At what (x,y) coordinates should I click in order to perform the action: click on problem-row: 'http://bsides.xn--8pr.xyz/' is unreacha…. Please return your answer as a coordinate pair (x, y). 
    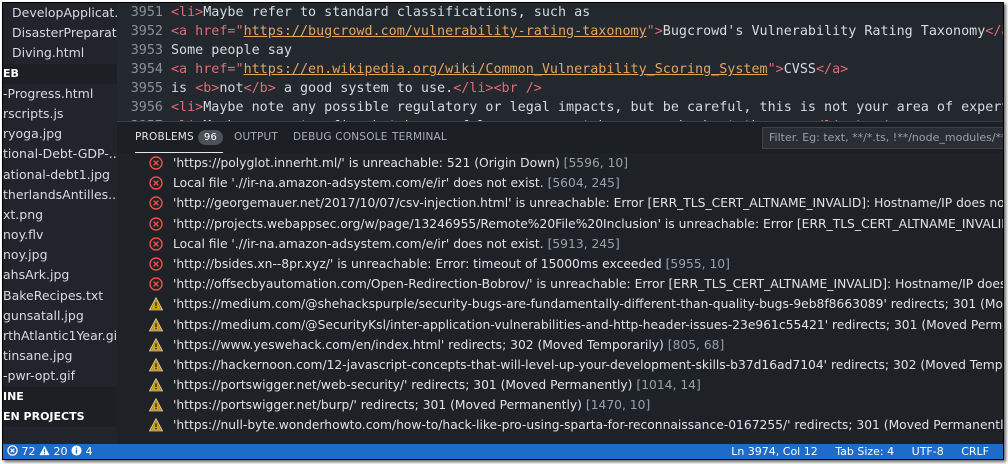
    Looking at the image, I should click on (560, 264).